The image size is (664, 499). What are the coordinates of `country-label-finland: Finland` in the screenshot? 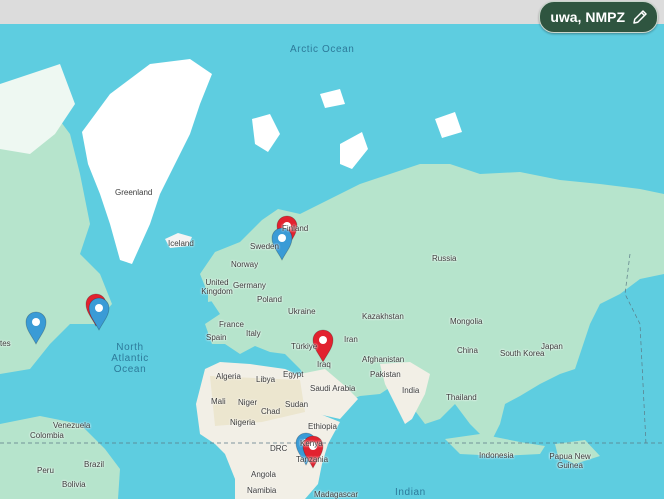 It's located at (295, 228).